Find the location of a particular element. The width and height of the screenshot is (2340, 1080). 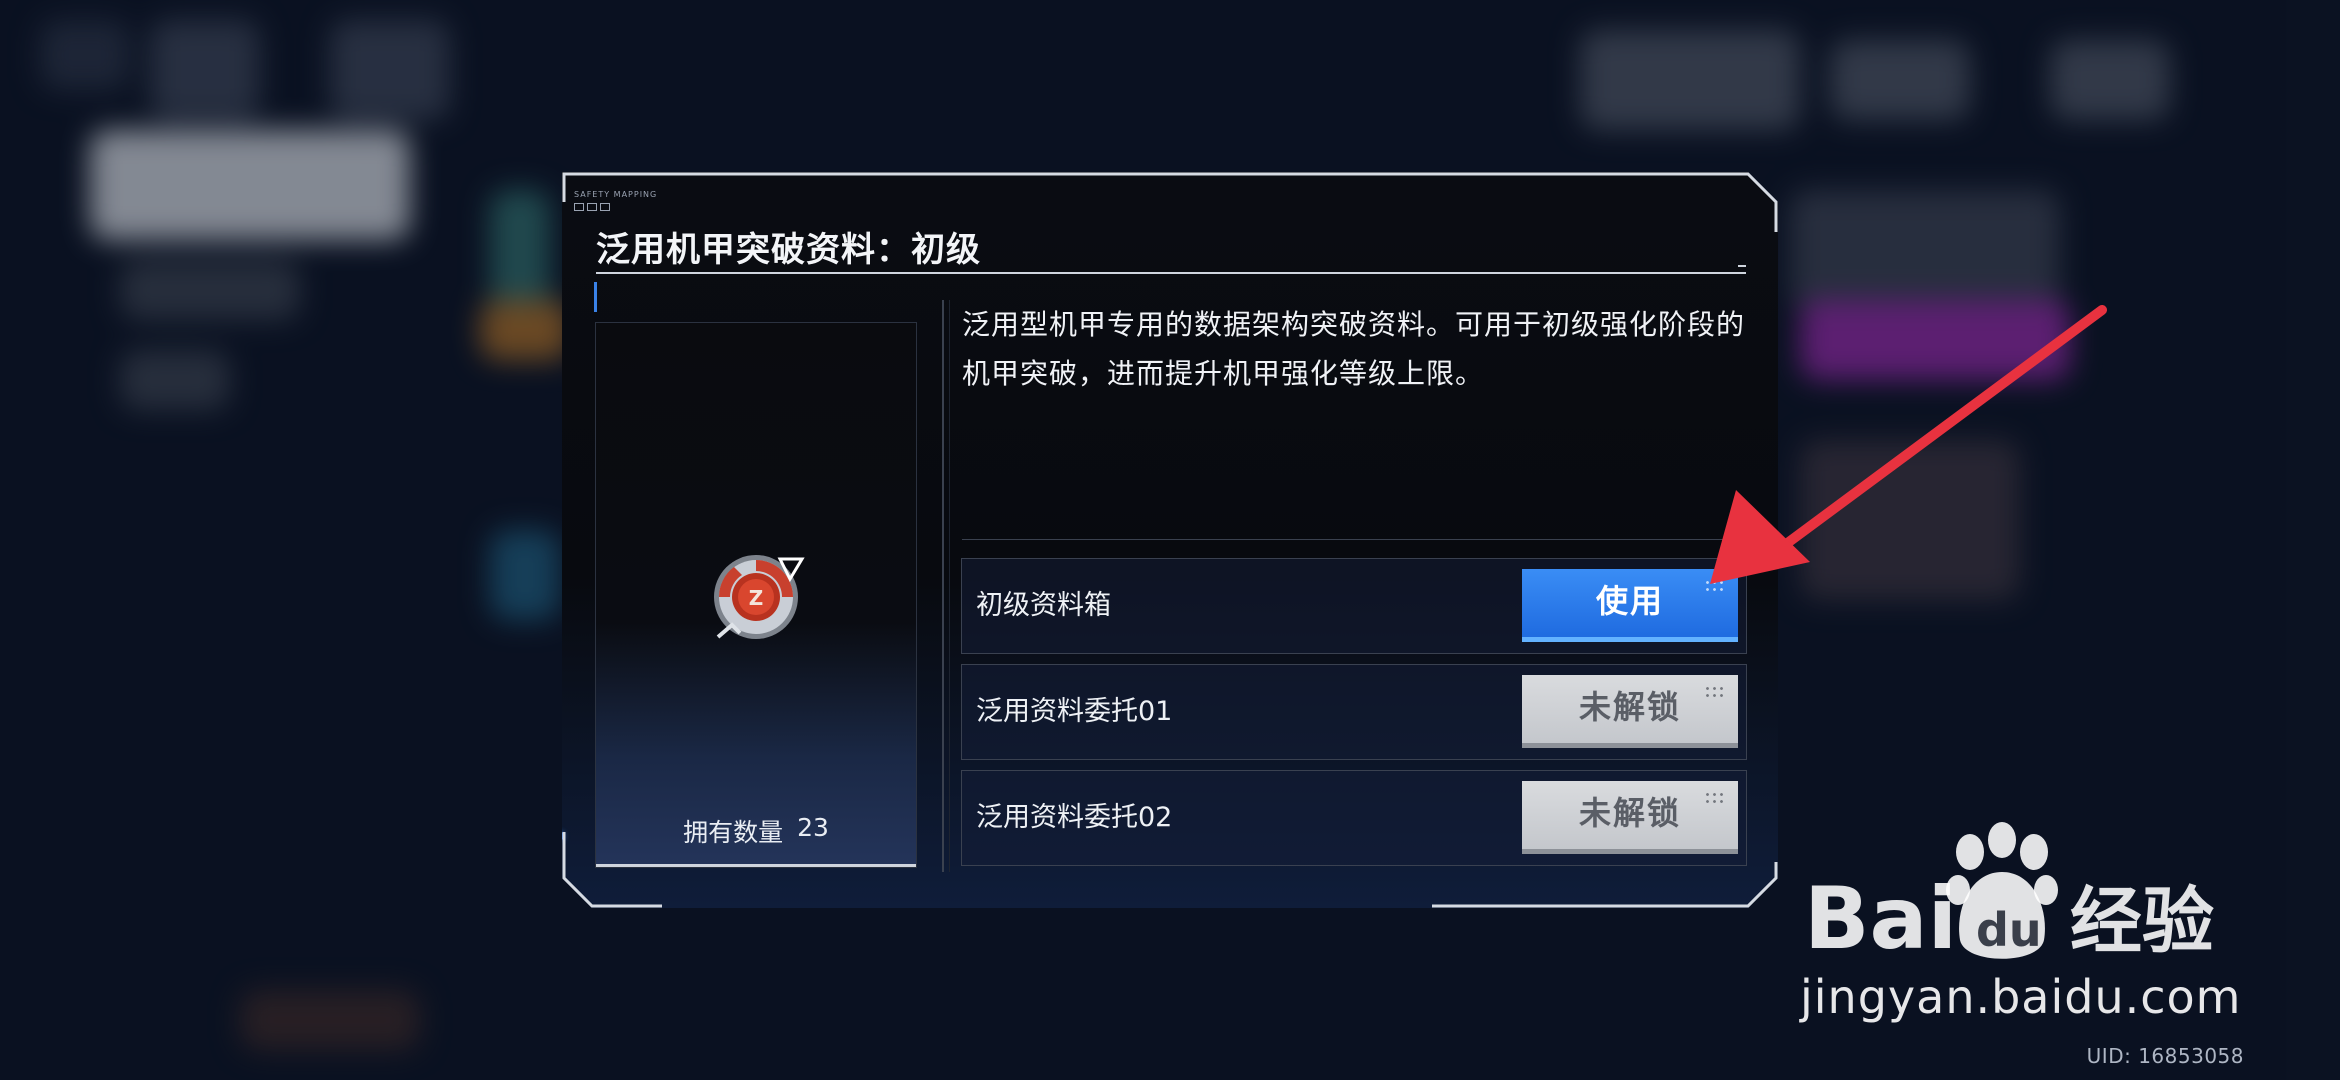

item-card: Z 拥有数量 23 is located at coordinates (756, 595).